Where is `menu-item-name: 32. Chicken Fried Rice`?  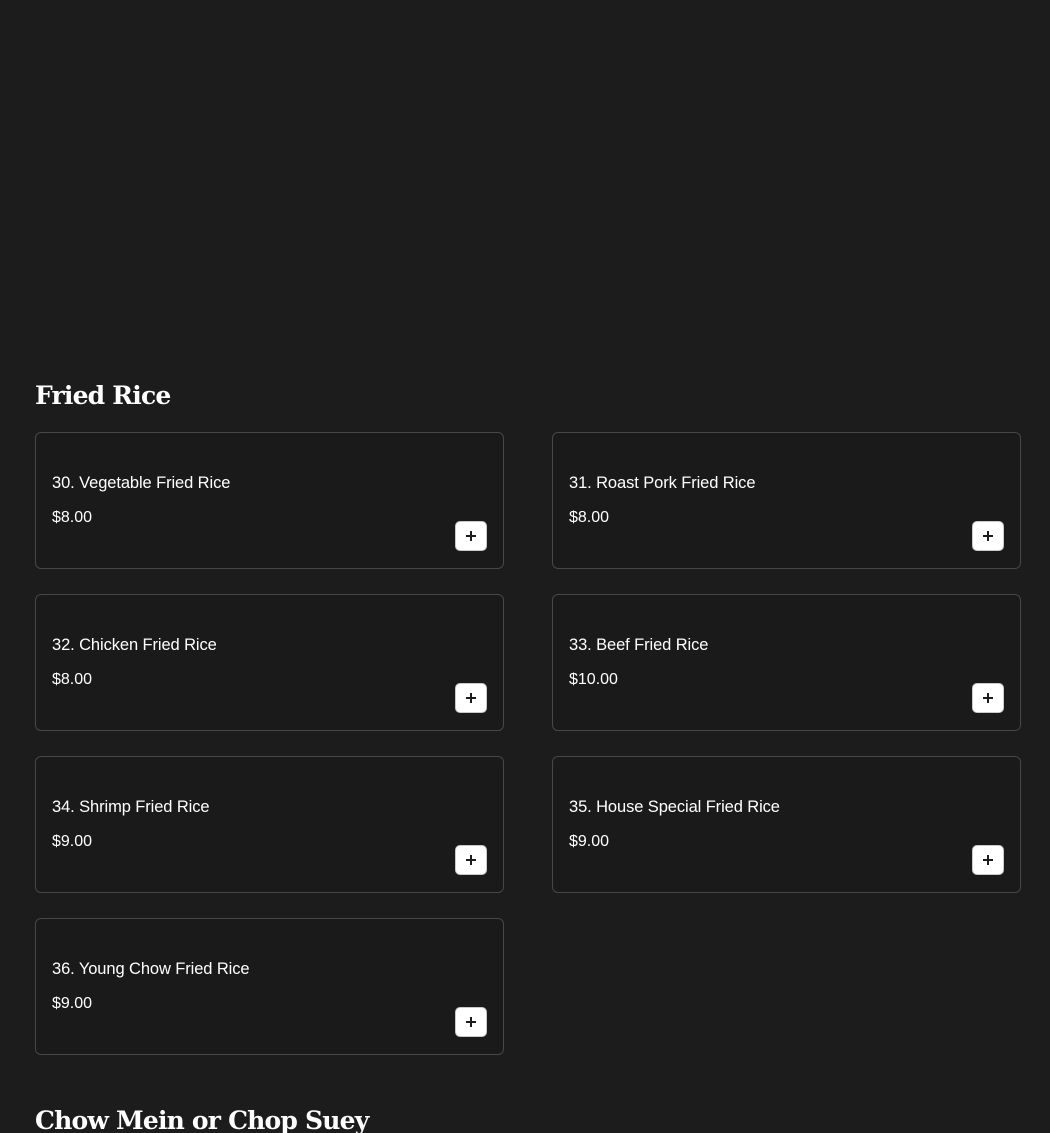
menu-item-name: 32. Chicken Fried Rice is located at coordinates (134, 645).